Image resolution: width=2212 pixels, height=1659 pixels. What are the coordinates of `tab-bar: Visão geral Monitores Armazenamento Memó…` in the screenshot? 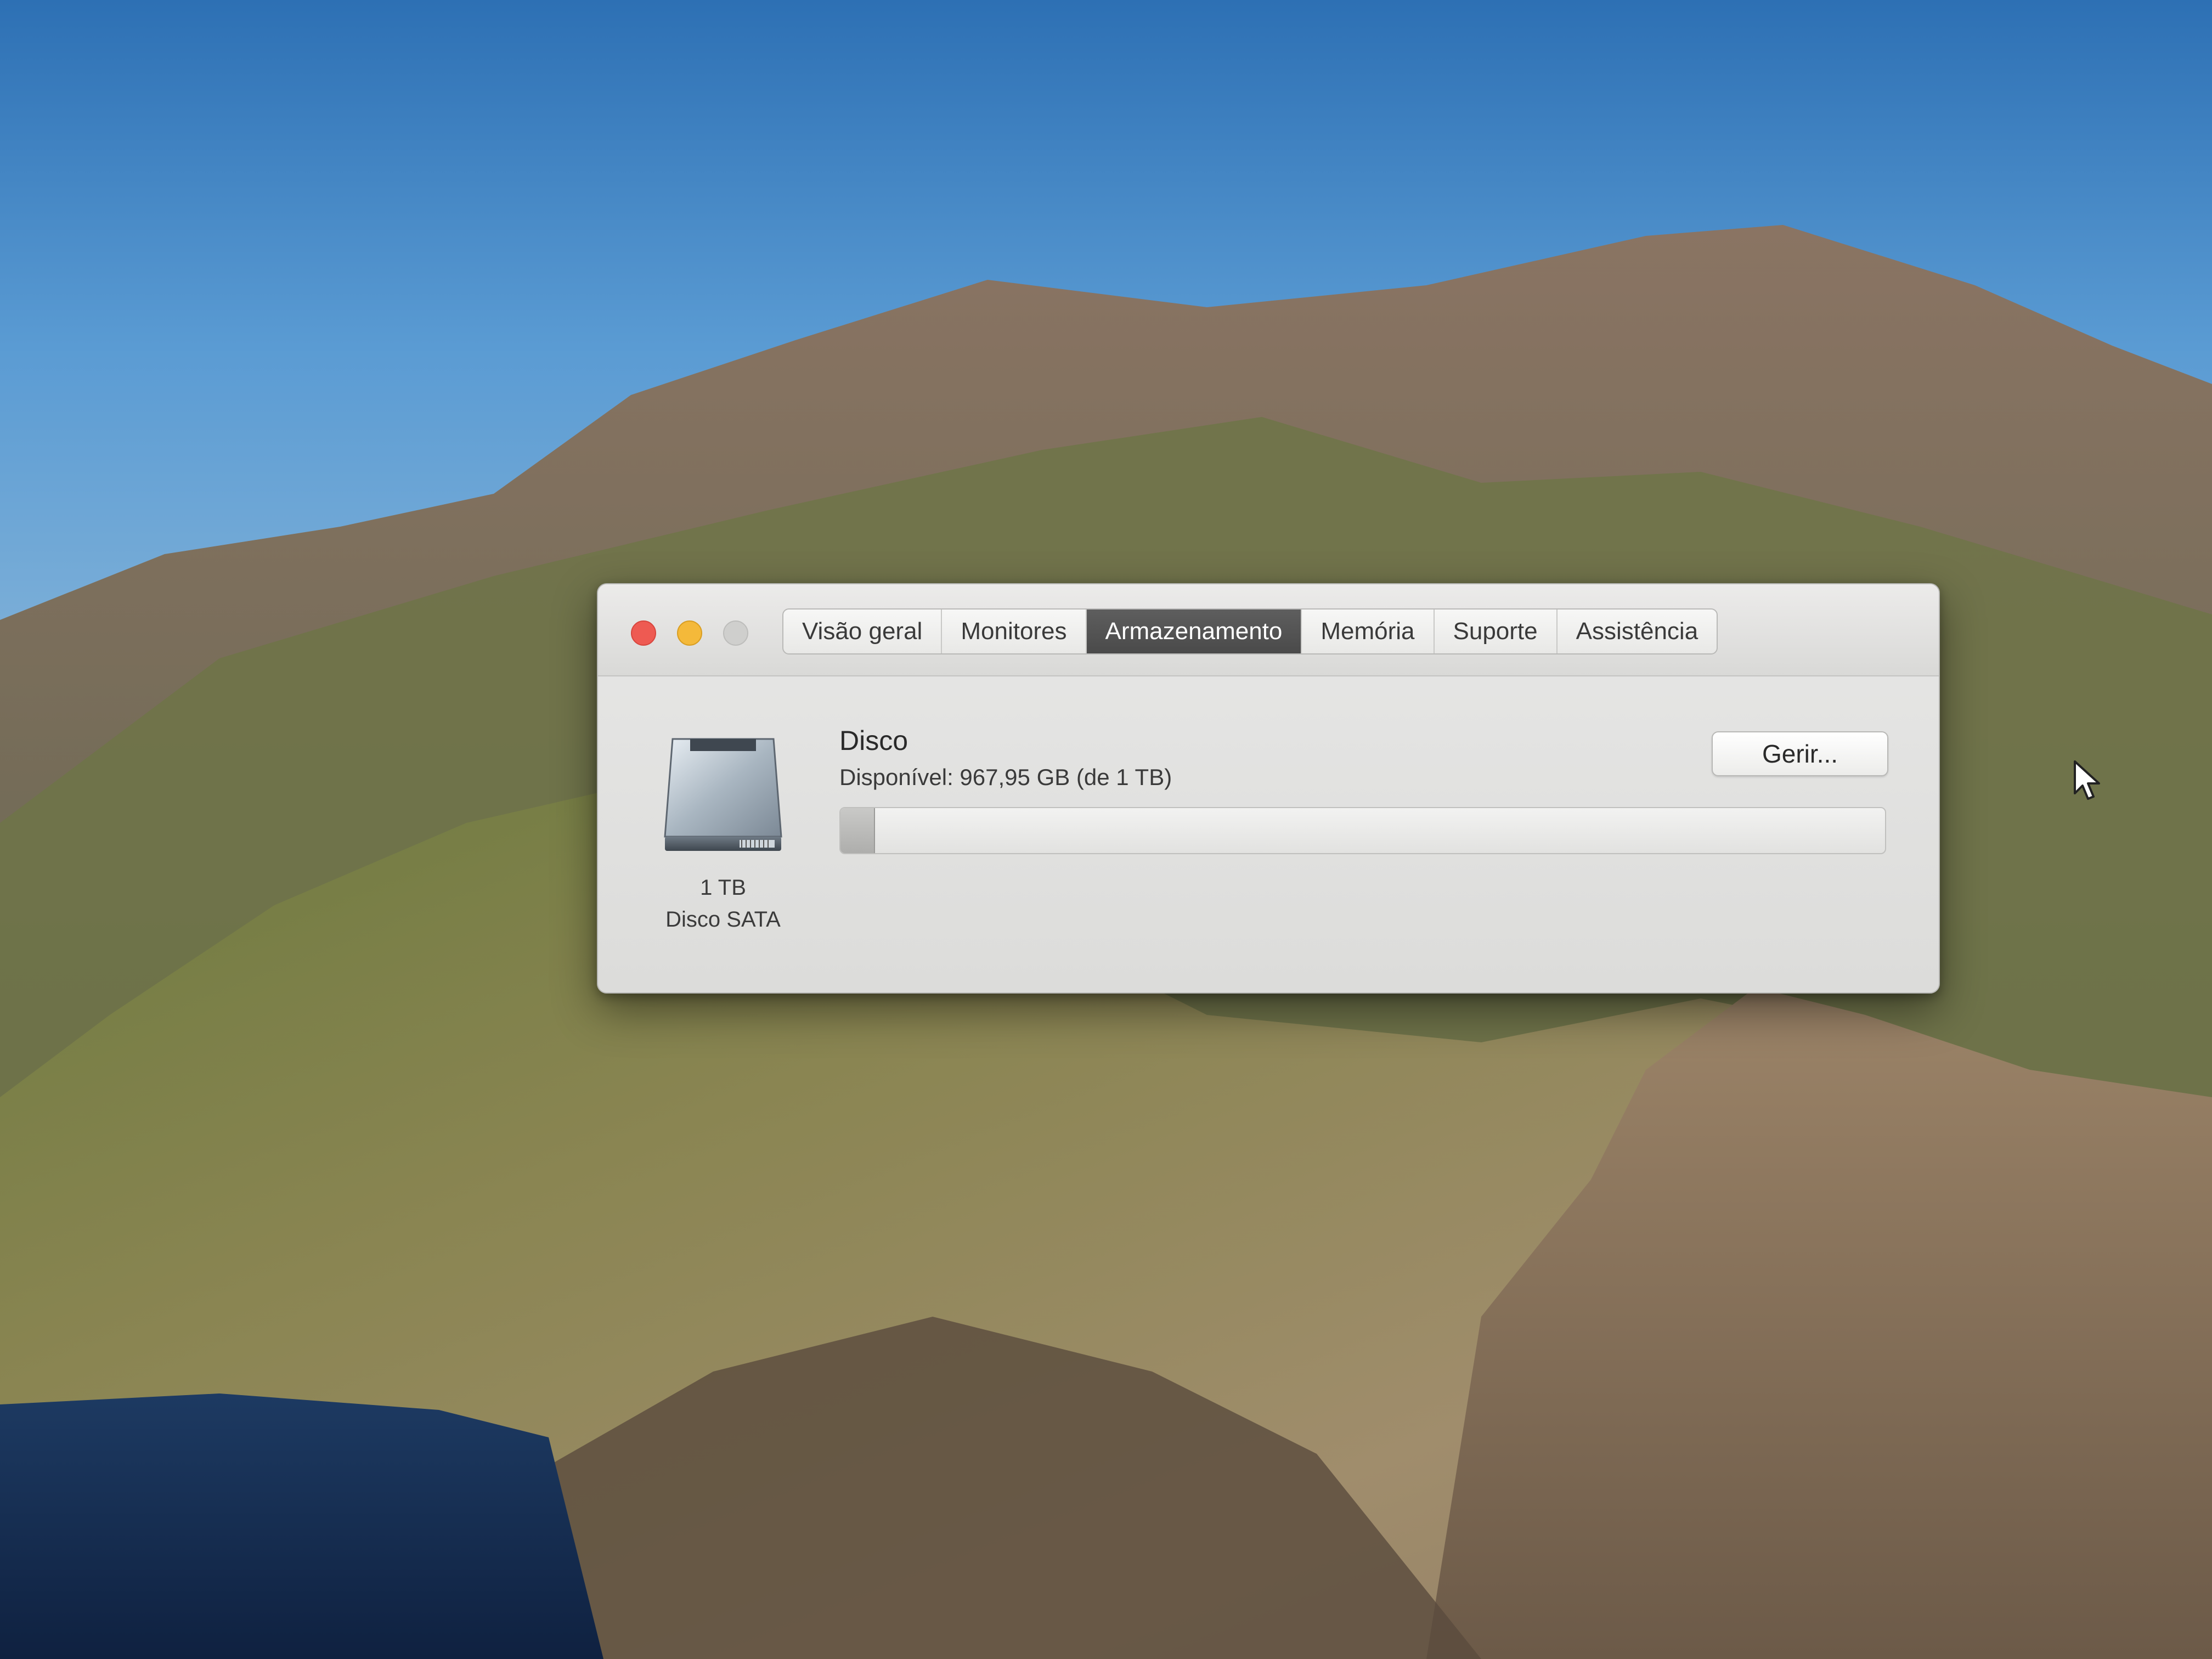 It's located at (1250, 631).